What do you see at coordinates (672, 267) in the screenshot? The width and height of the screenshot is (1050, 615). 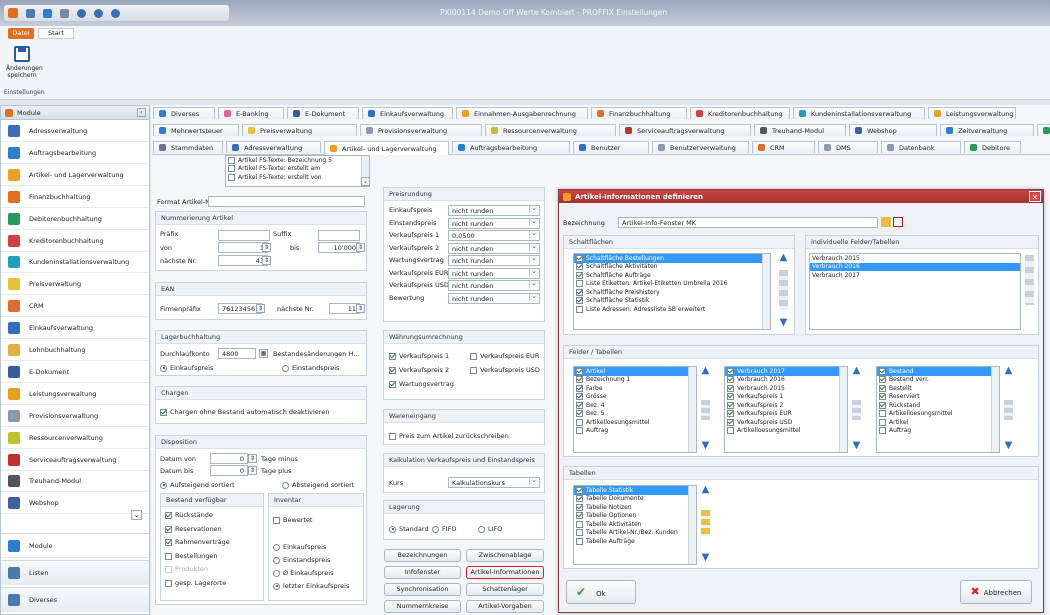 I see `list-item: Schaltfläche Aktivitäten` at bounding box center [672, 267].